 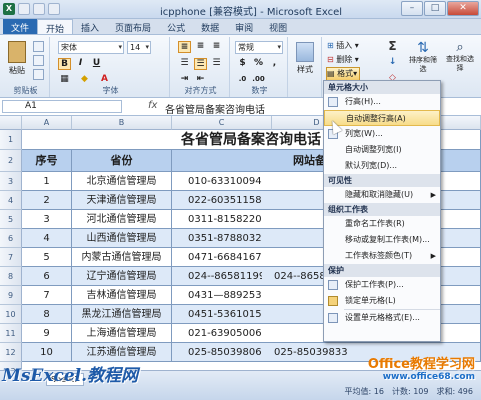 I want to click on insert-cells-button: ⊞ 插入 ▾, so click(x=351, y=45).